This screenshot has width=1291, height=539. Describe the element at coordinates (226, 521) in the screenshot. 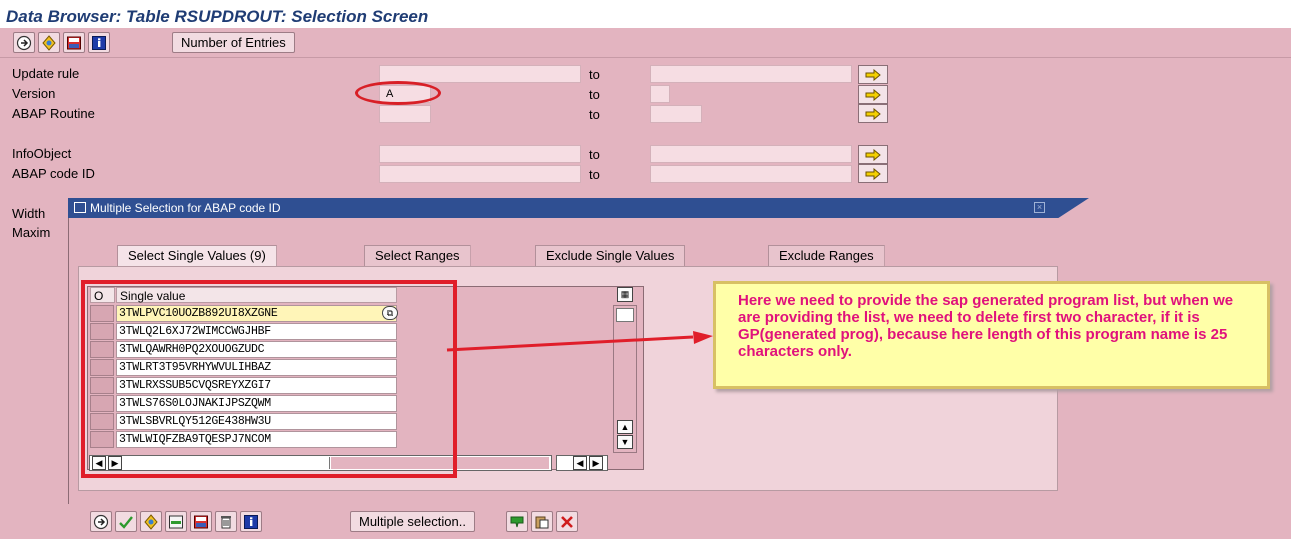

I see `delete-icon` at that location.